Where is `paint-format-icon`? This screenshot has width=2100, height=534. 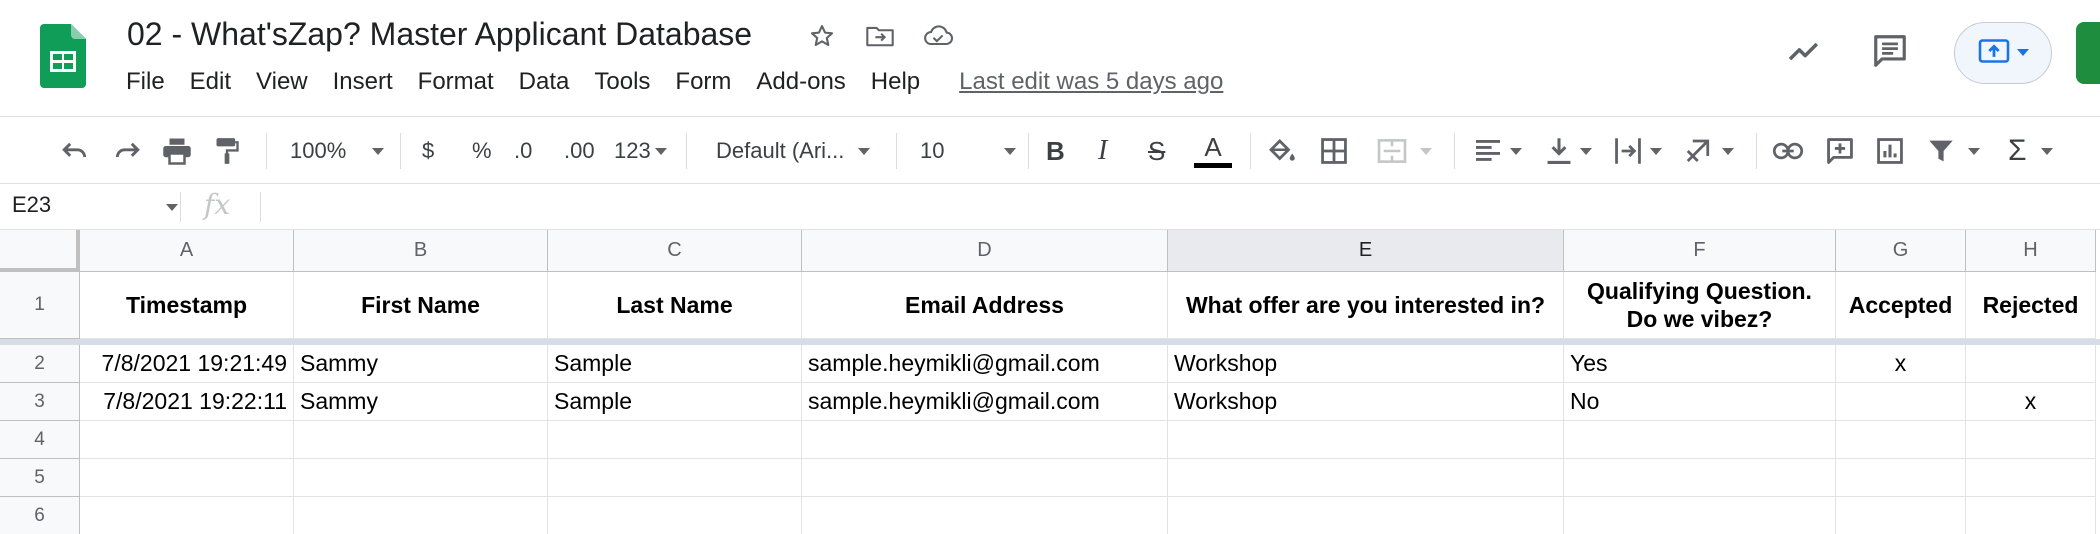
paint-format-icon is located at coordinates (227, 151).